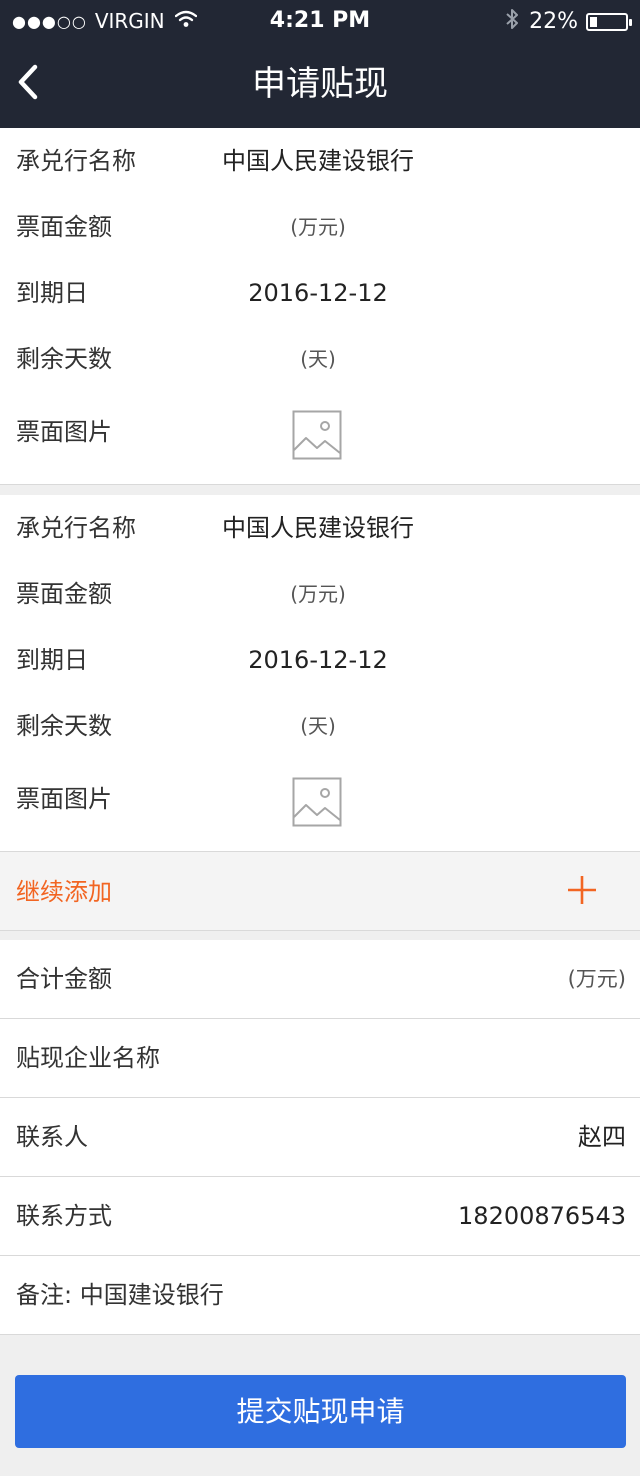 The image size is (640, 1476). What do you see at coordinates (582, 890) in the screenshot?
I see `plus-icon` at bounding box center [582, 890].